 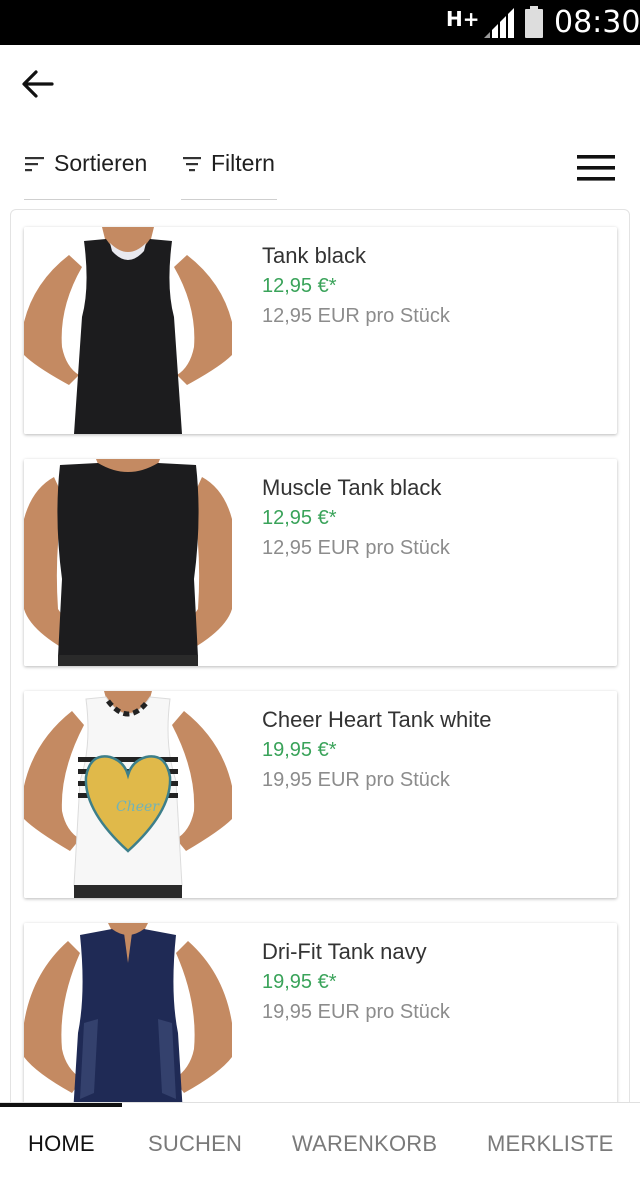 What do you see at coordinates (596, 168) in the screenshot?
I see `menu-icon` at bounding box center [596, 168].